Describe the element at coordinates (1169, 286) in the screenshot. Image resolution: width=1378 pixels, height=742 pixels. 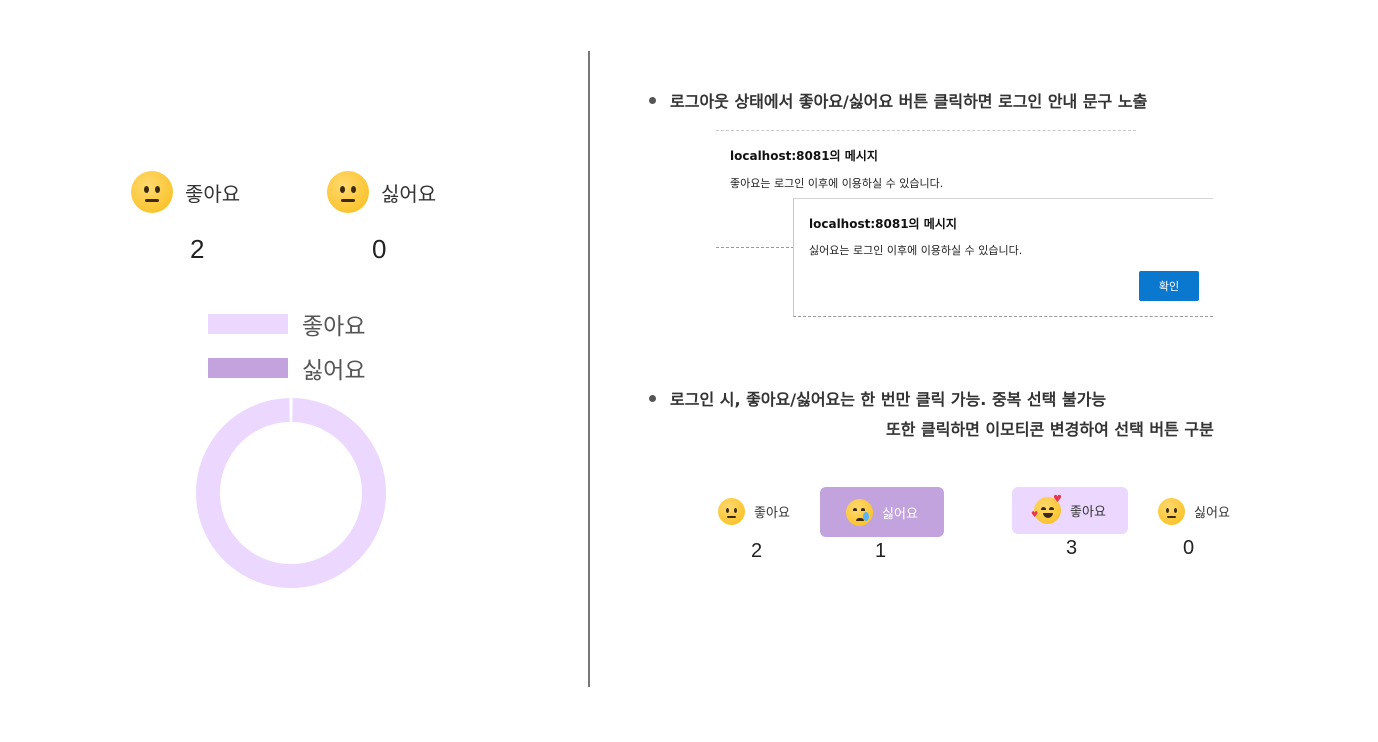
I see `confirm-button: 확인` at that location.